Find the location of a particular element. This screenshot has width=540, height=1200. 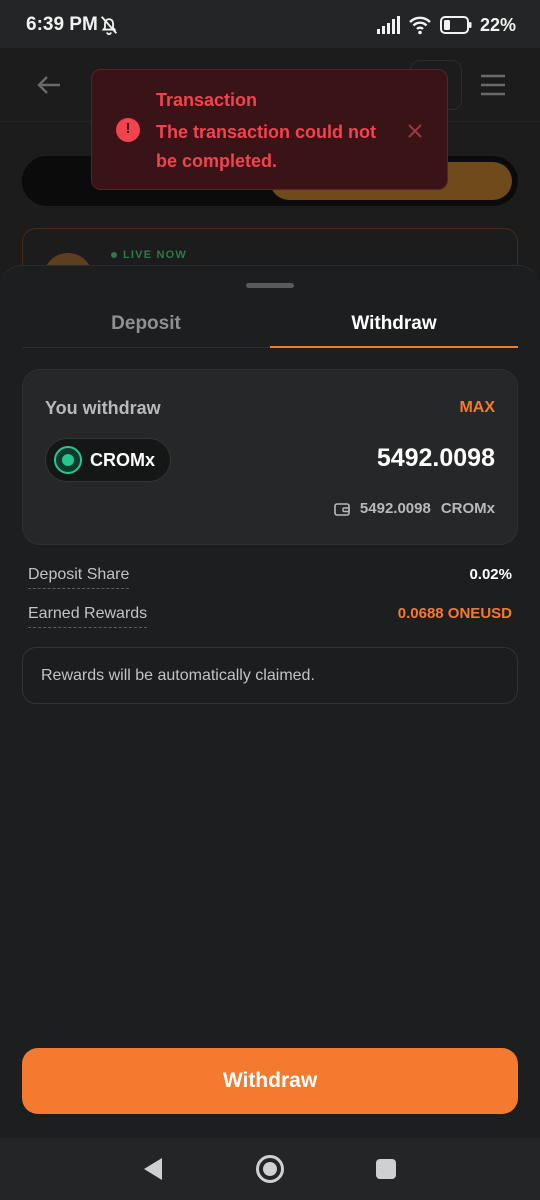

balance-token: CROMx is located at coordinates (467, 508).